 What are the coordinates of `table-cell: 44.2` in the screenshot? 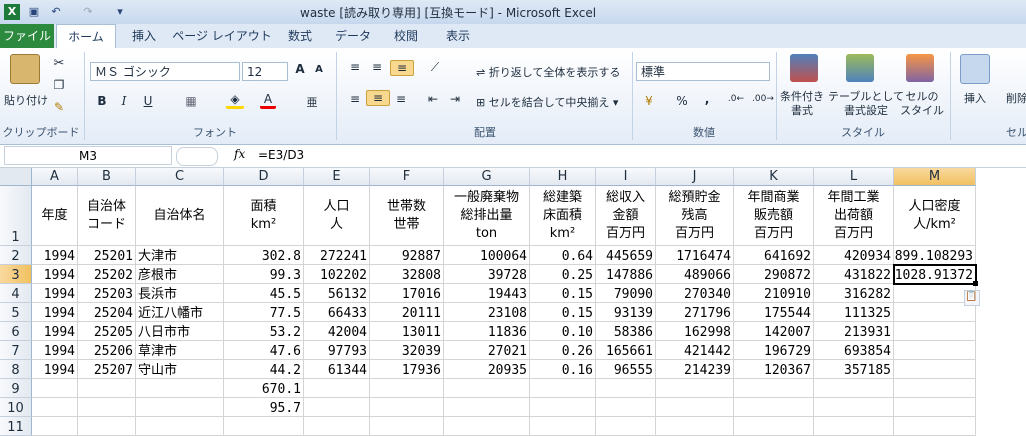 It's located at (264, 369).